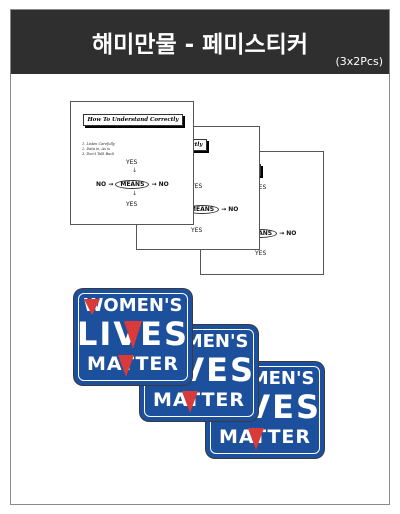  I want to click on womens-lives-sticker-1: WOMEN'S LIVES MATTER, so click(133, 337).